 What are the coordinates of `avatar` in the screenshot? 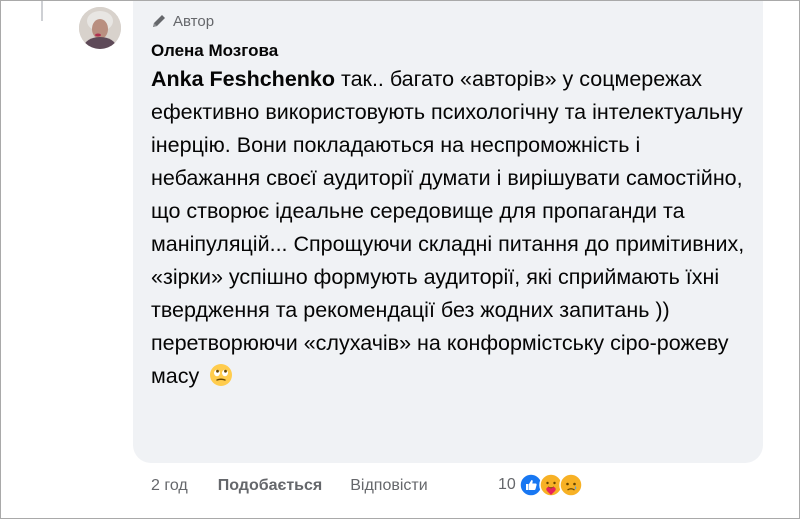 It's located at (100, 28).